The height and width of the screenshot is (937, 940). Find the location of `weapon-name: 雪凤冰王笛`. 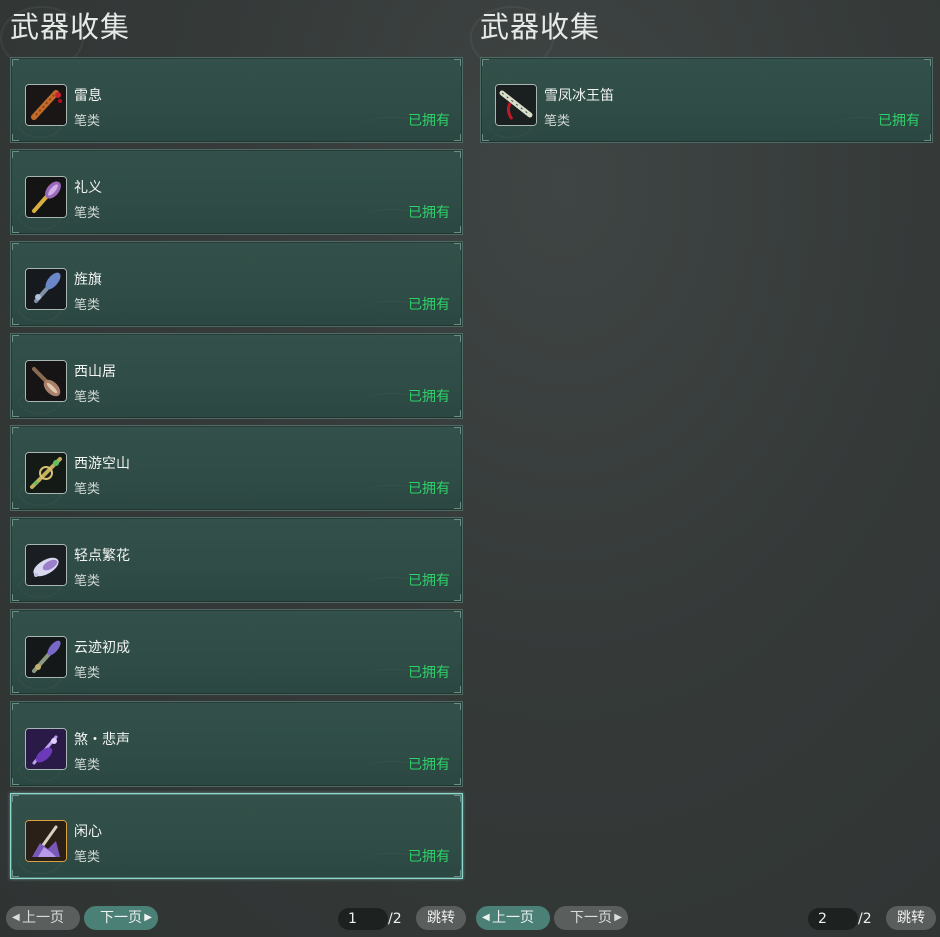

weapon-name: 雪凤冰王笛 is located at coordinates (579, 96).